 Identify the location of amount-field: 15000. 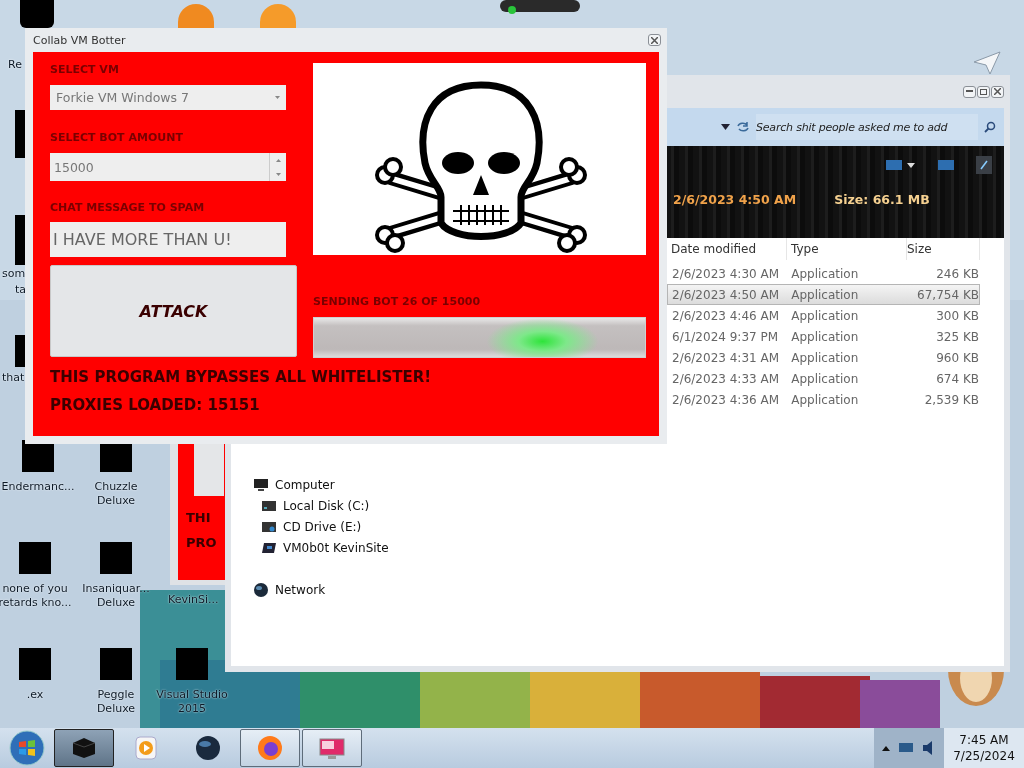
(168, 167).